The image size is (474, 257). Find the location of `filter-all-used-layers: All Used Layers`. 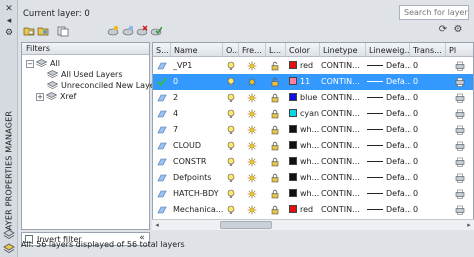

filter-all-used-layers: All Used Layers is located at coordinates (85, 74).